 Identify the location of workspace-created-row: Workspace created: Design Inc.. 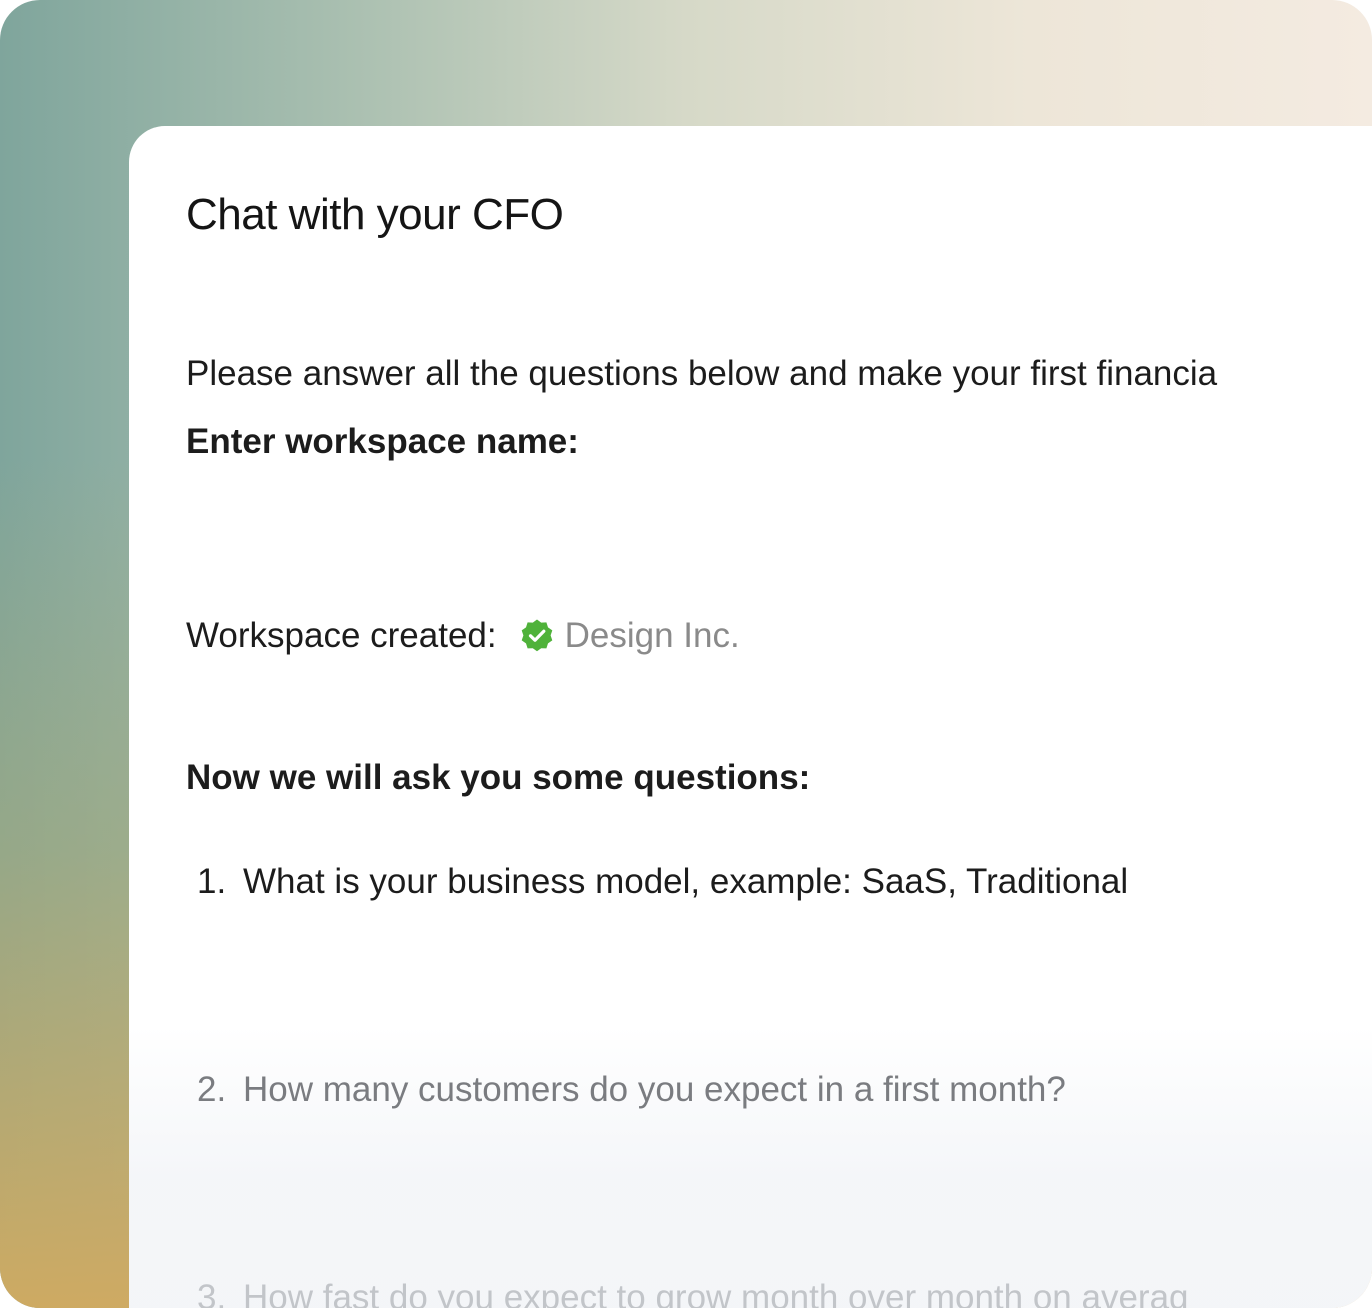
(463, 636).